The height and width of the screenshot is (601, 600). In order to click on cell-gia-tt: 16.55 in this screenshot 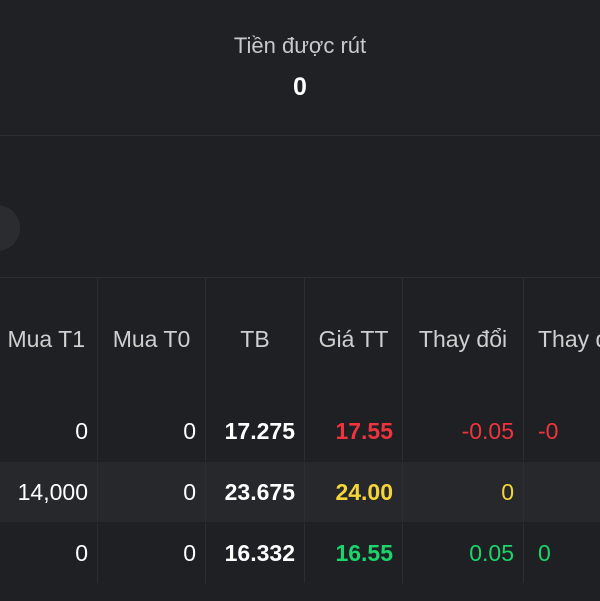, I will do `click(354, 553)`.